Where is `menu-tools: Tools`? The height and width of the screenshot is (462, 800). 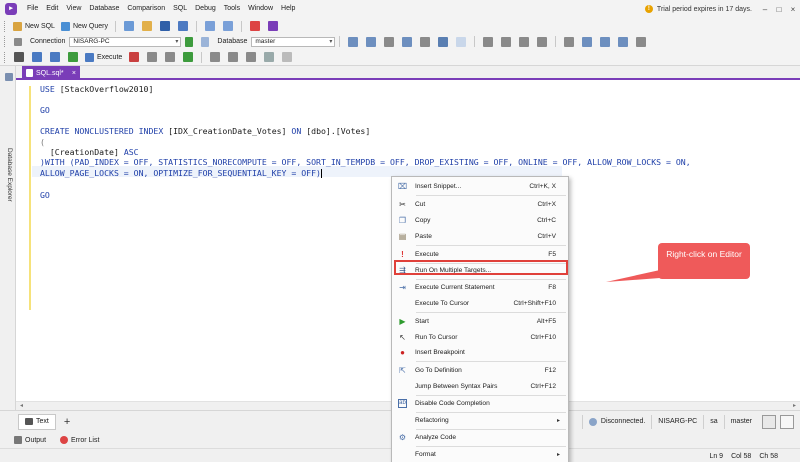 menu-tools: Tools is located at coordinates (232, 9).